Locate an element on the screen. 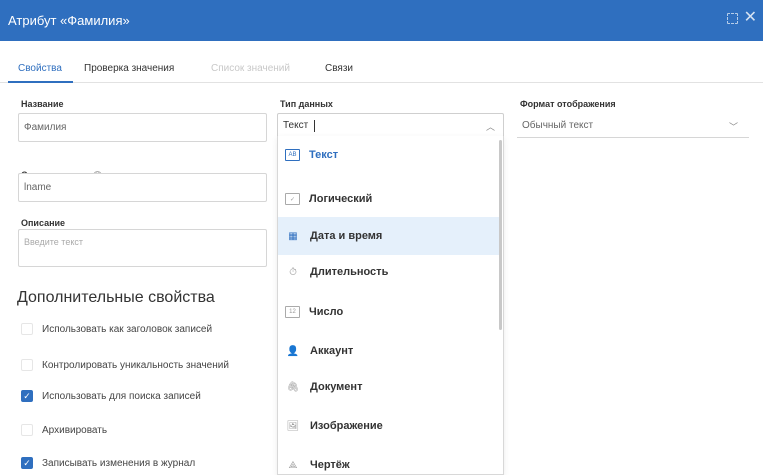  dropdown-item-label: Число is located at coordinates (326, 312).